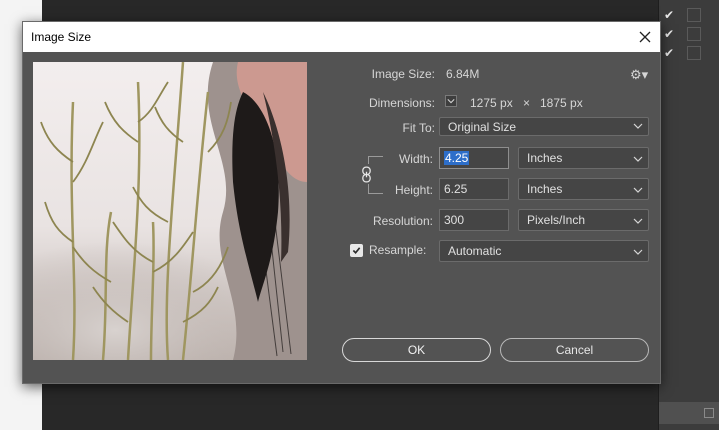  What do you see at coordinates (544, 251) in the screenshot?
I see `resample-method-dropdown: Automatic` at bounding box center [544, 251].